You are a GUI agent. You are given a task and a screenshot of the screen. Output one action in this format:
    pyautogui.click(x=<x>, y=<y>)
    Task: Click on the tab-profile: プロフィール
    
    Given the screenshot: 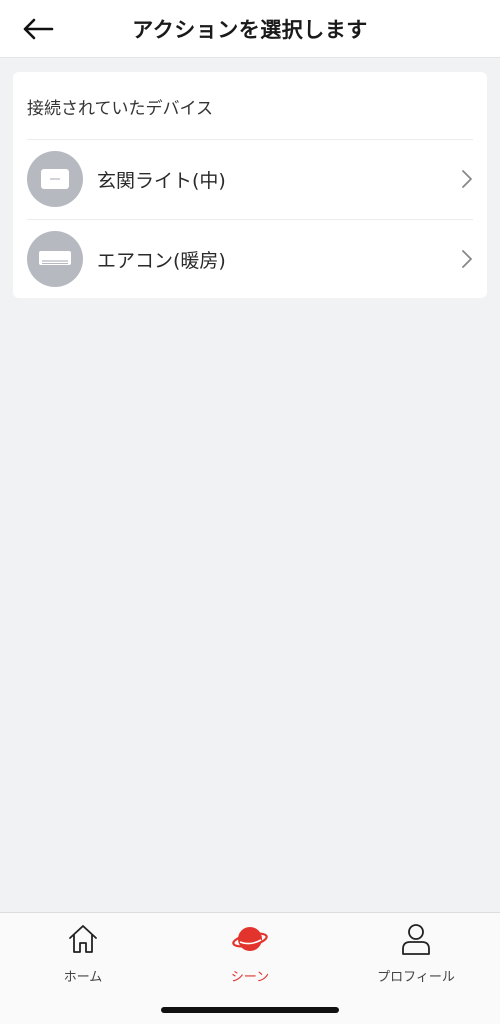 What is the action you would take?
    pyautogui.click(x=416, y=956)
    